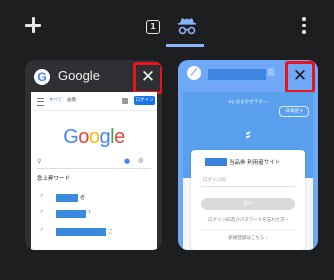  Describe the element at coordinates (214, 180) in the screenshot. I see `login-id-placeholder: ログインID` at that location.